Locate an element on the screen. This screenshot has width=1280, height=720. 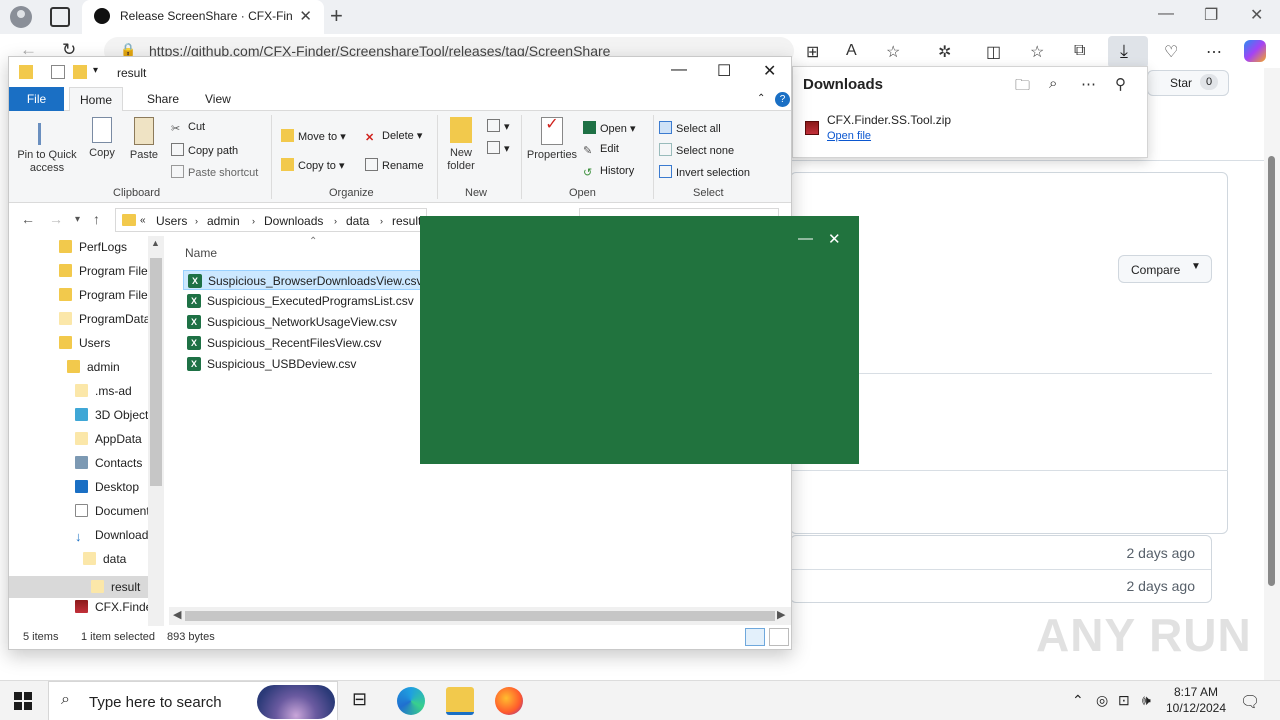
horizontal-scrollbar: ◀ ▶ is located at coordinates (480, 616).